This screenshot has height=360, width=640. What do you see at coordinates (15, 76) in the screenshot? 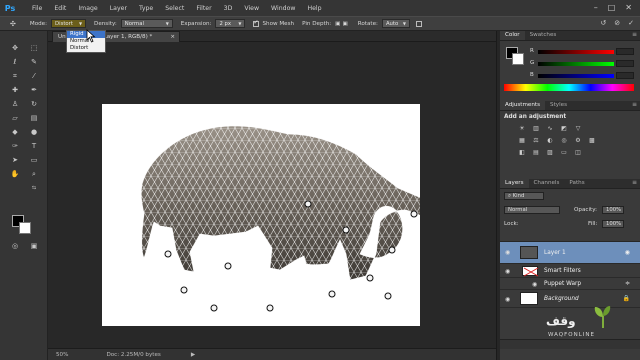
I see `crop-tool-icon: ⌗` at bounding box center [15, 76].